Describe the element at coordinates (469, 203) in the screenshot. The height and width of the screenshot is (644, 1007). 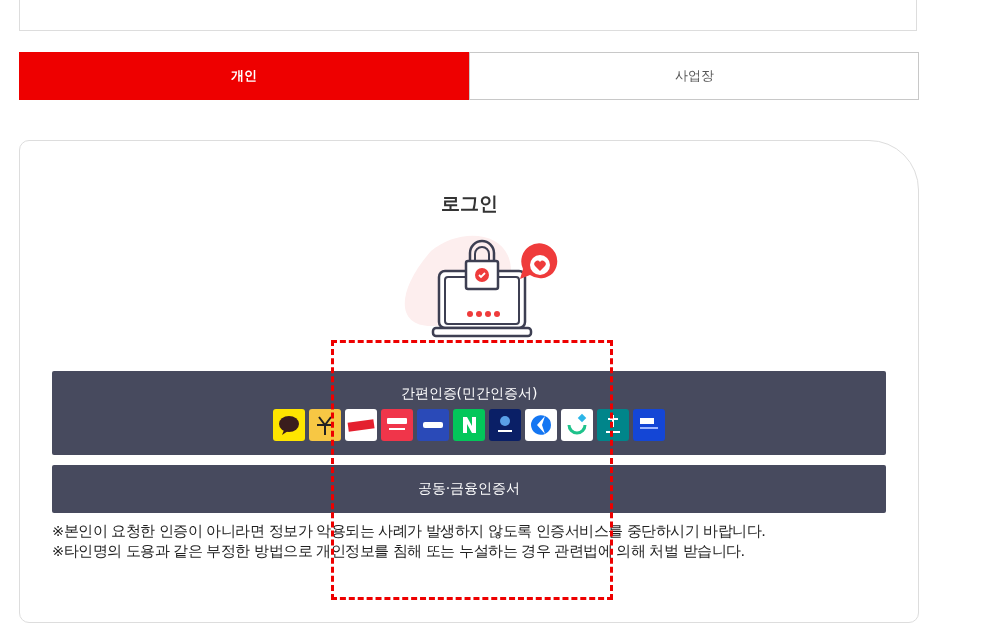
I see `login-title: 로그인` at that location.